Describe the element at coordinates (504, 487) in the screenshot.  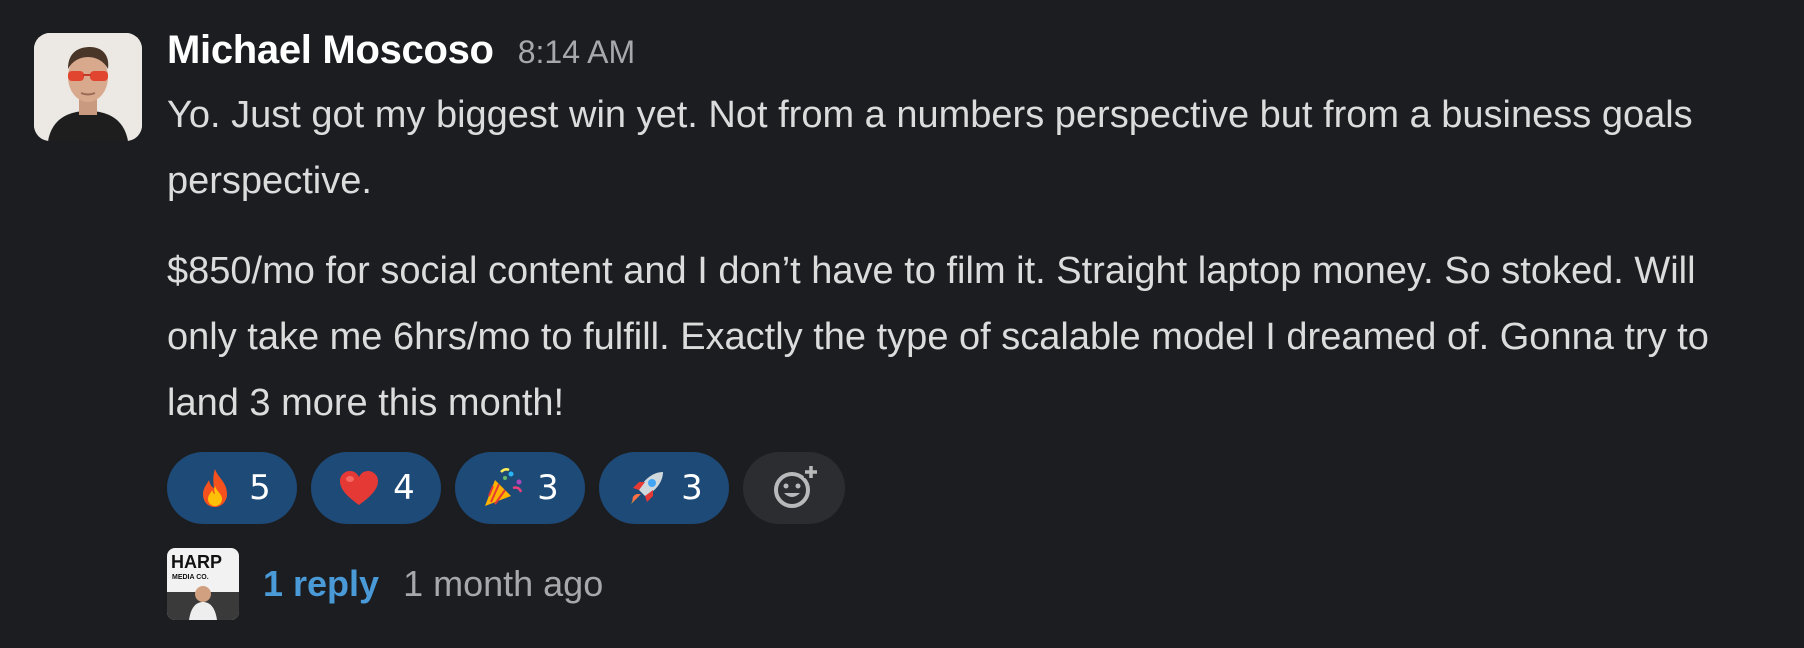
I see `party-popper-icon` at that location.